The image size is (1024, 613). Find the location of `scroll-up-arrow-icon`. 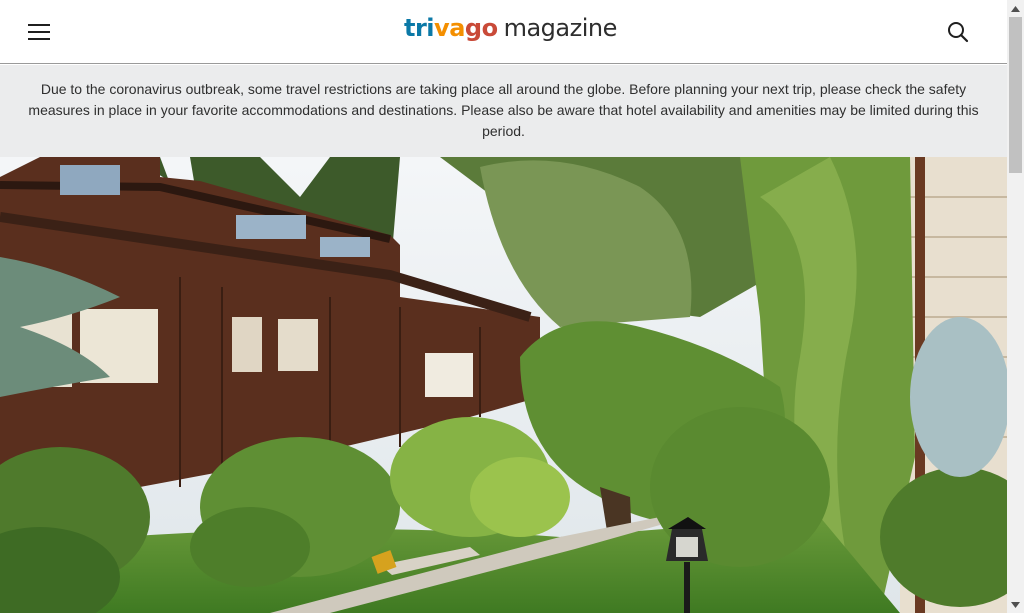

scroll-up-arrow-icon is located at coordinates (1015, 8).